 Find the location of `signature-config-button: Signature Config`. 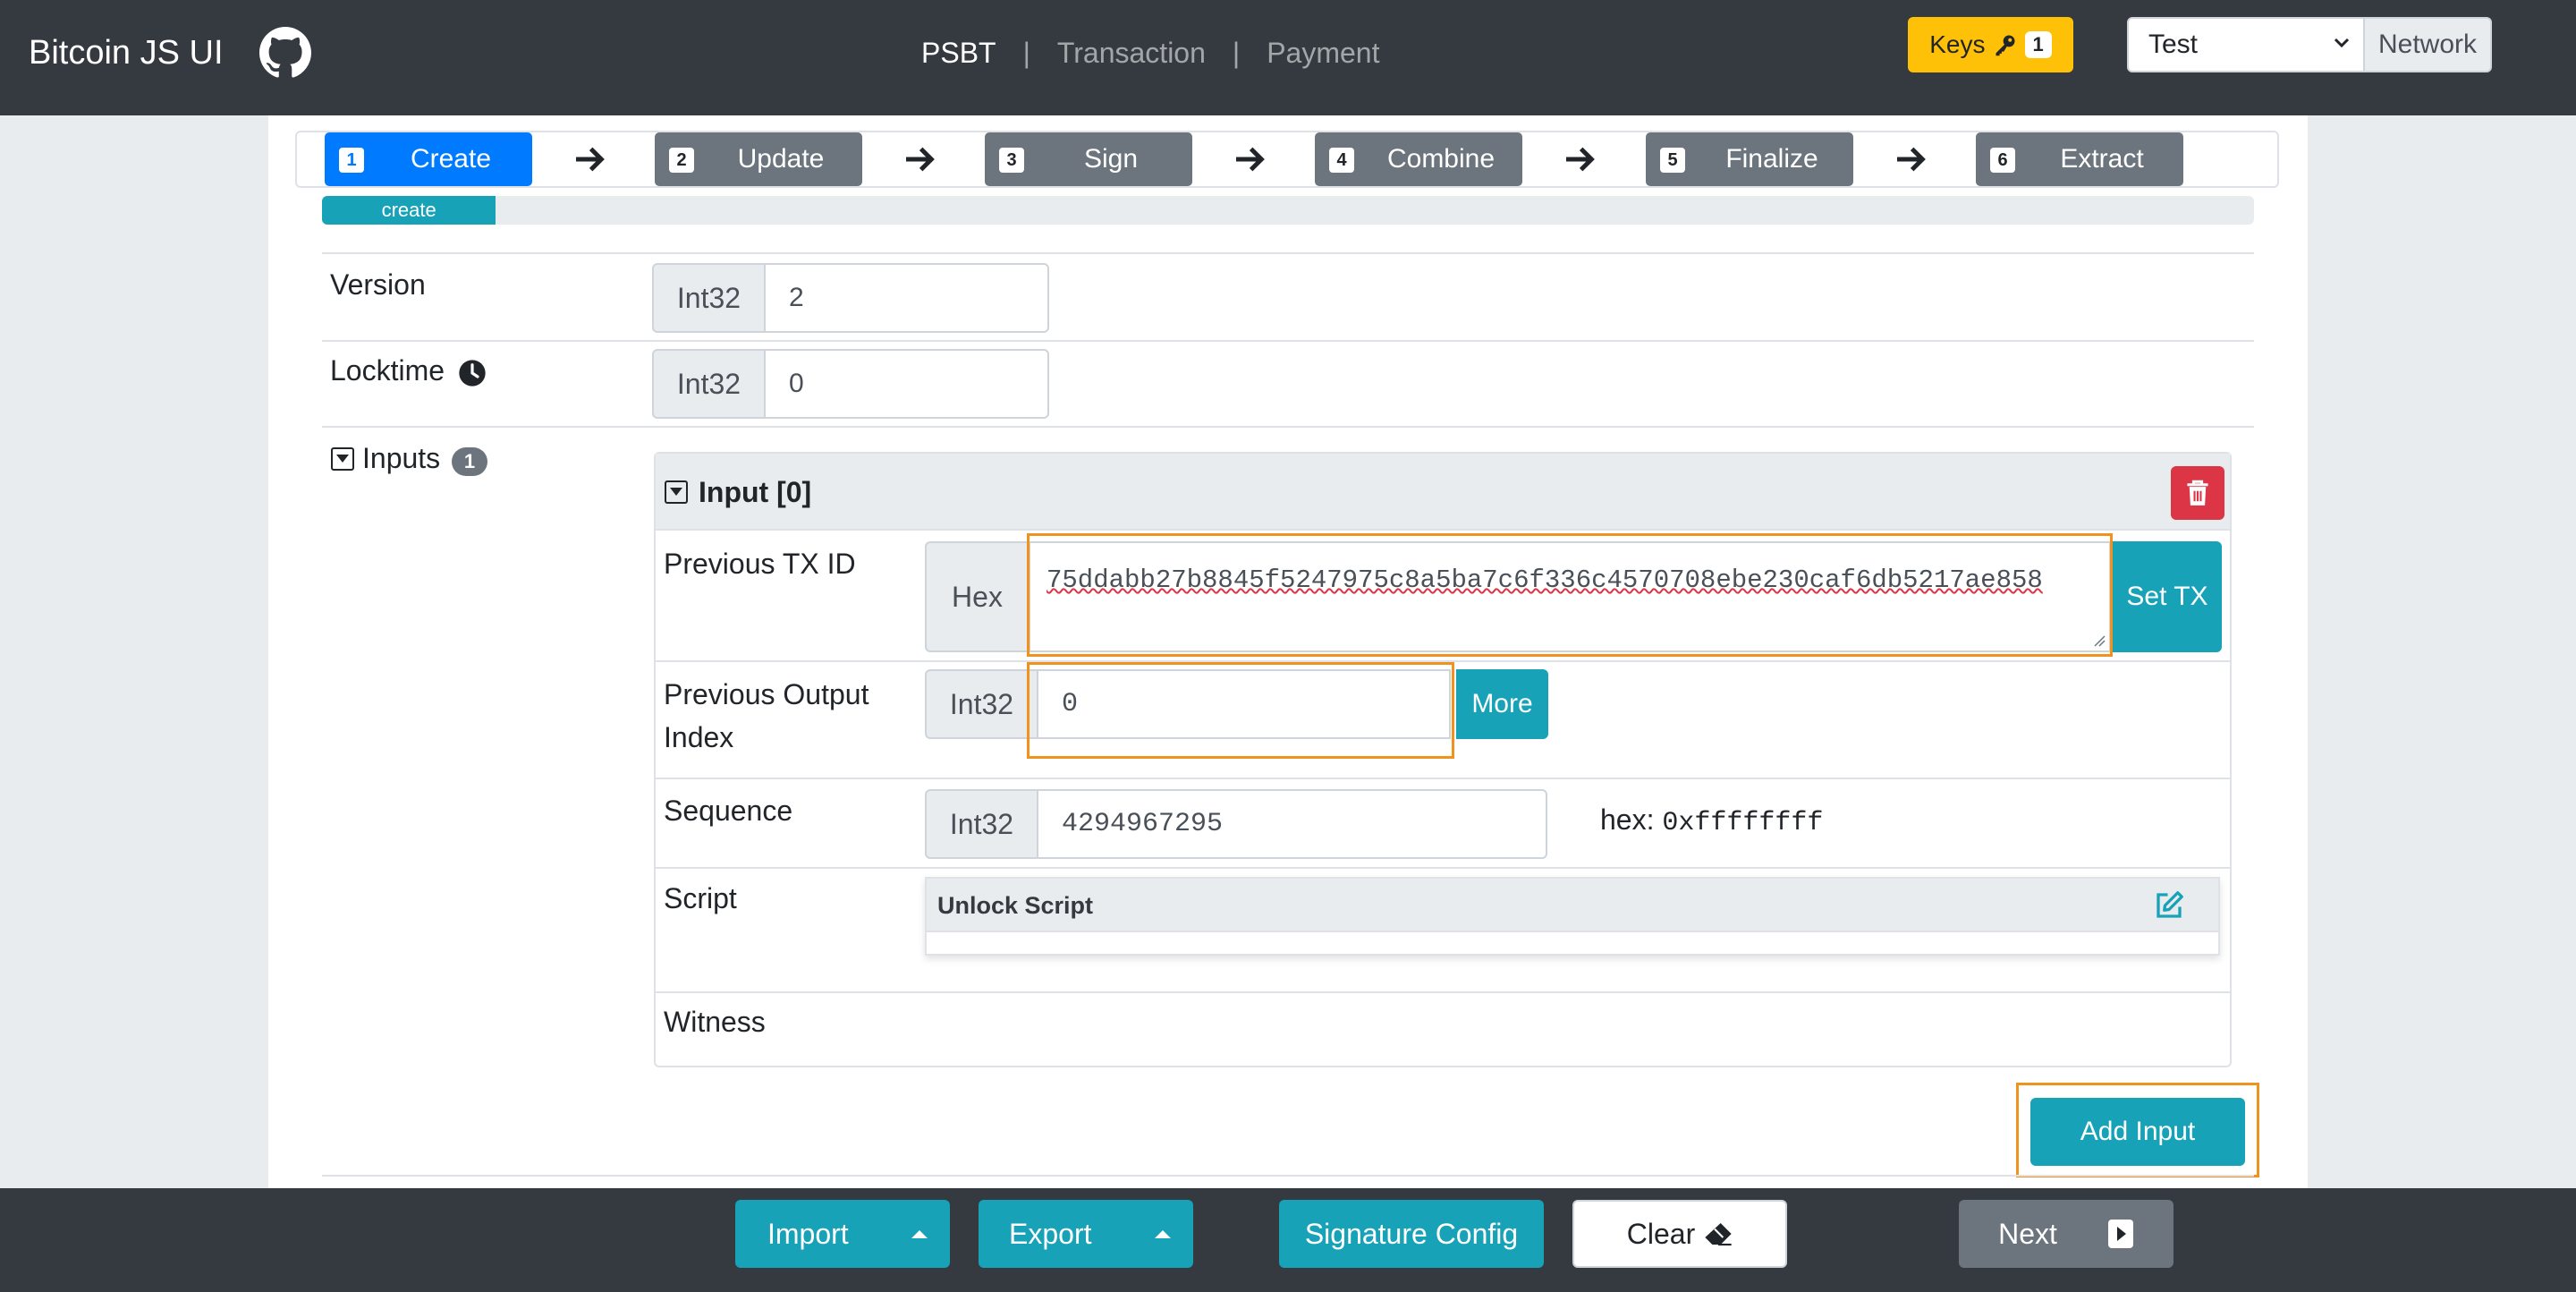

signature-config-button: Signature Config is located at coordinates (1411, 1234).